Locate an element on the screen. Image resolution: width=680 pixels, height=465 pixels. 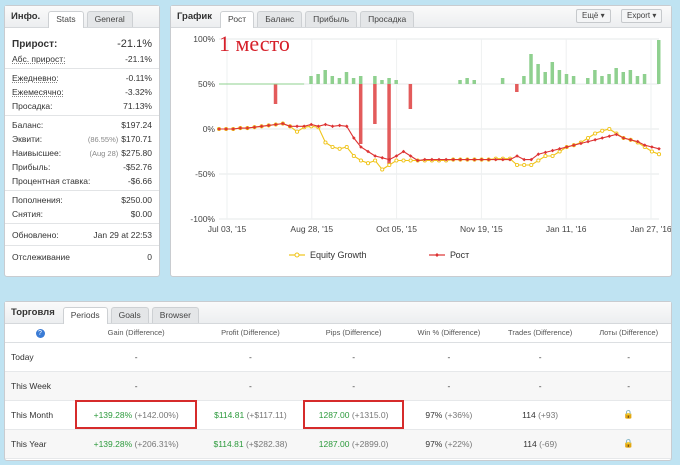
equity-label: Эквити: is located at coordinates (27, 139).